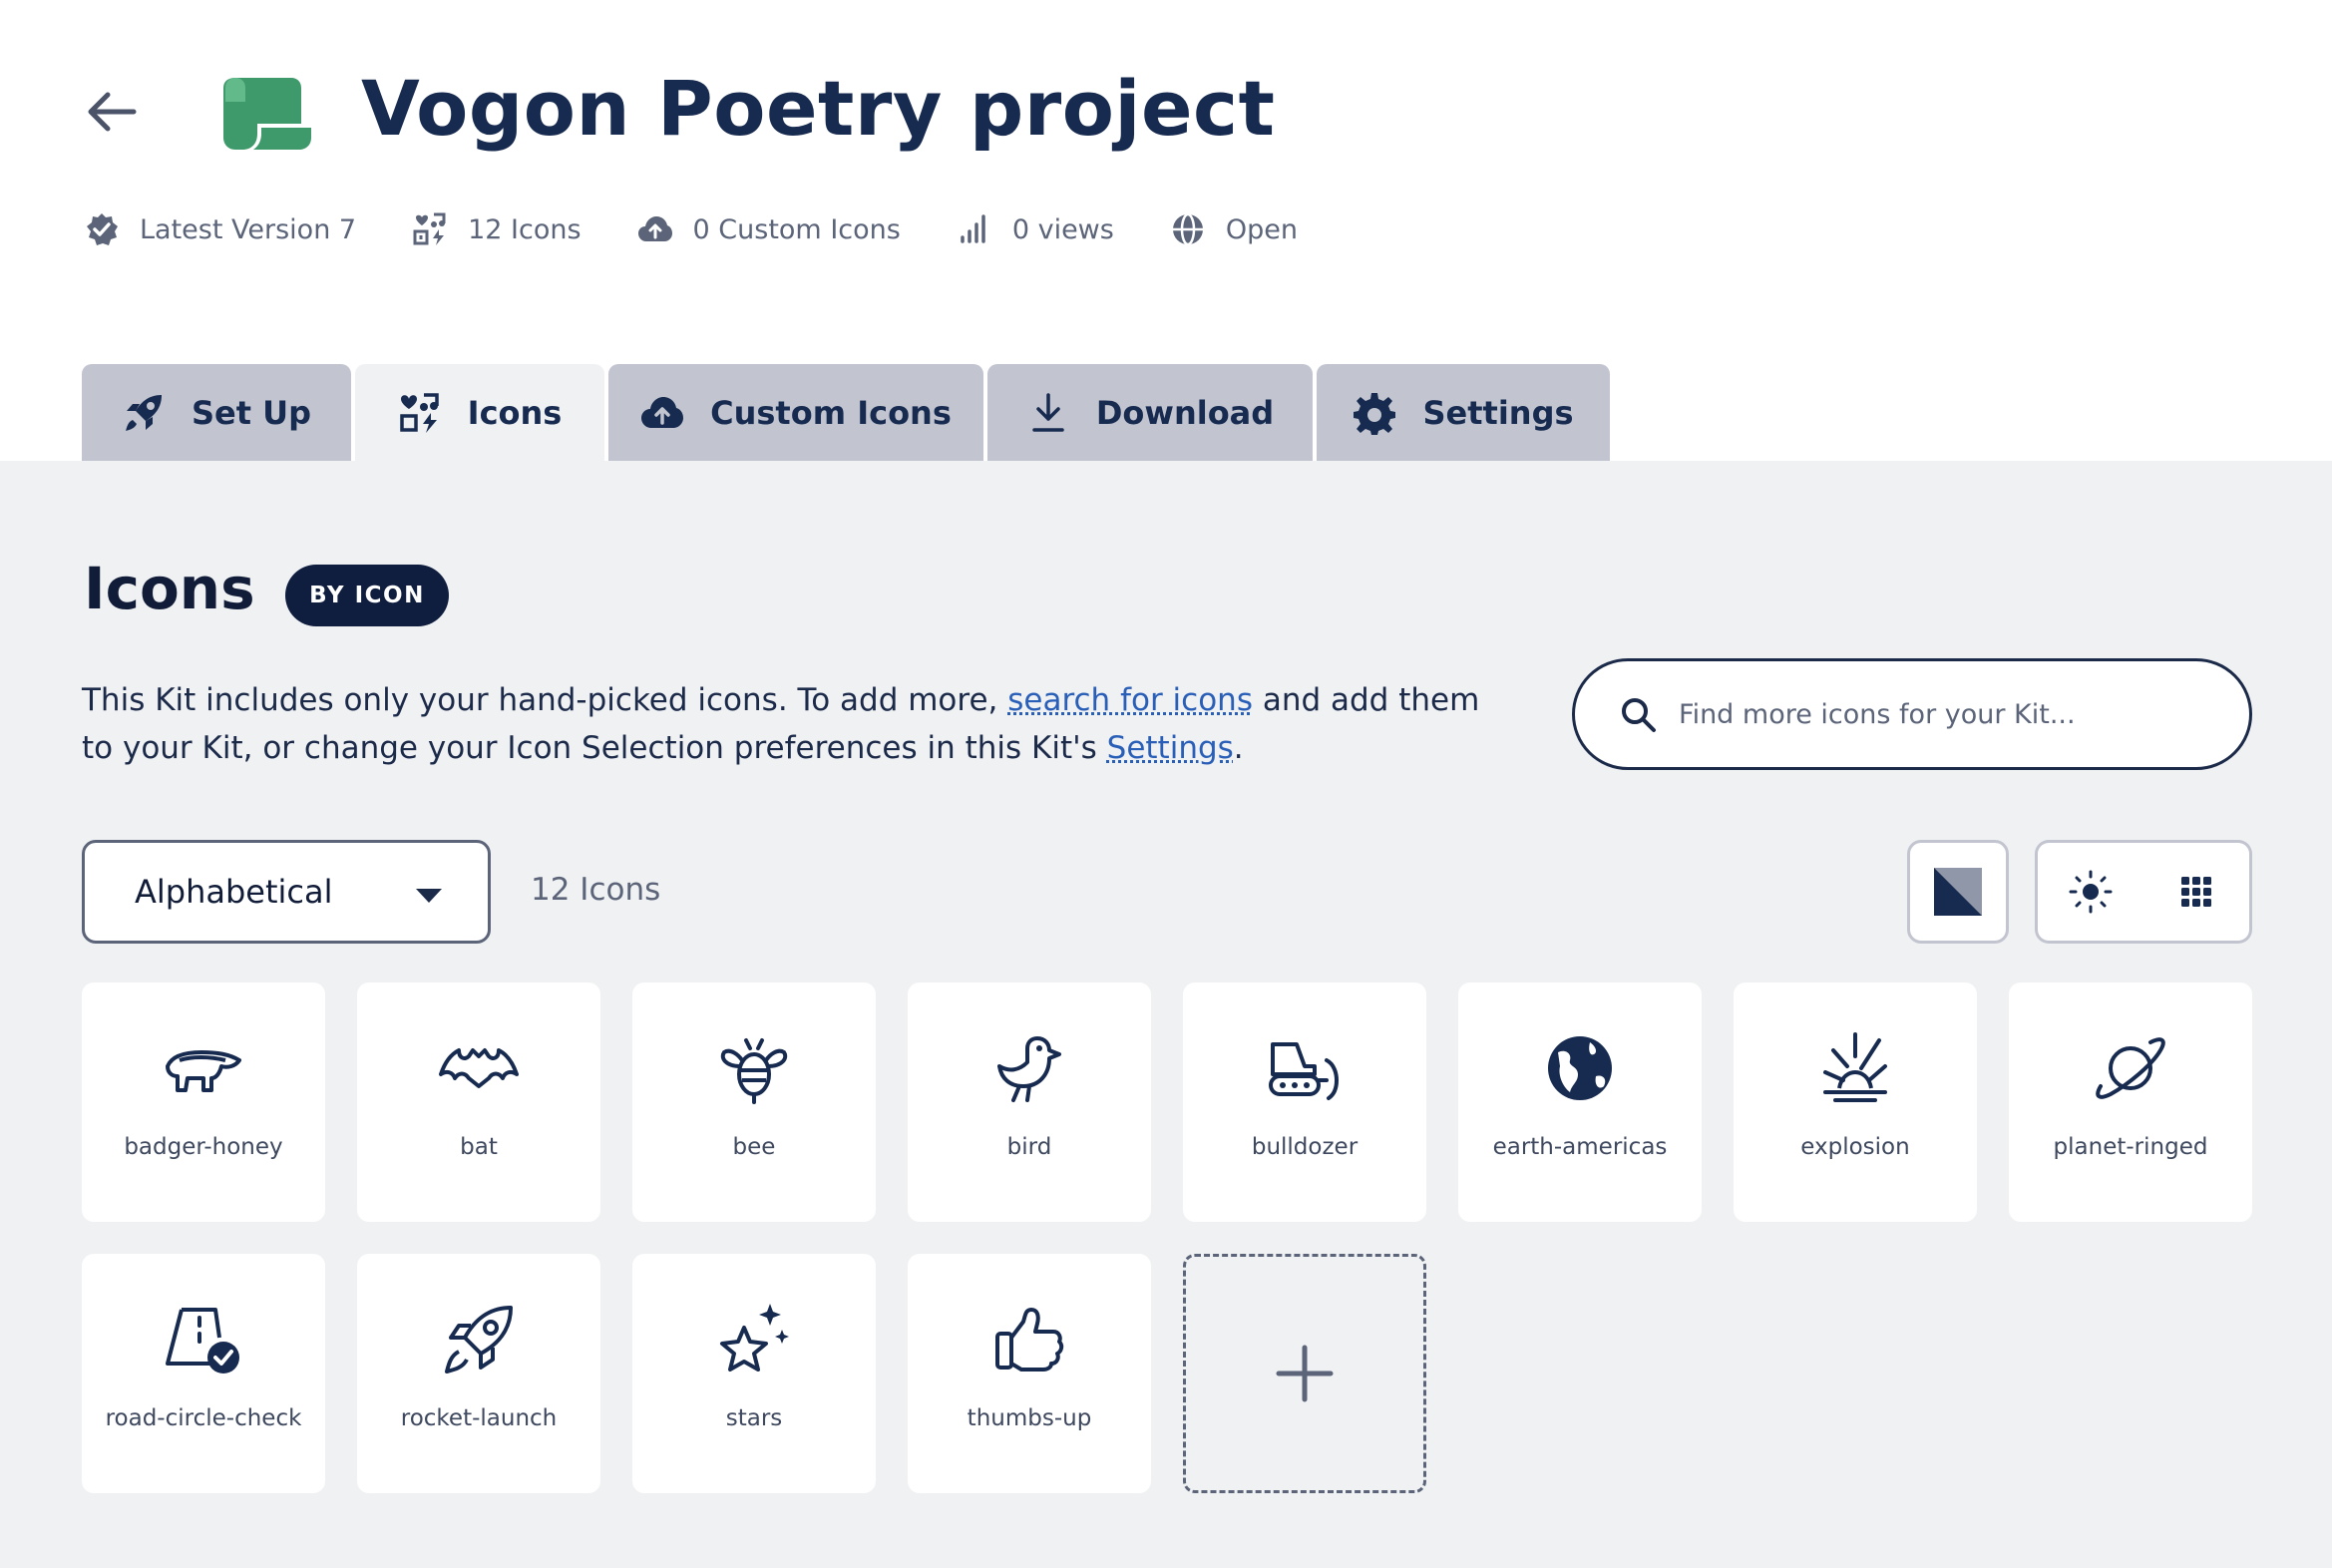 Image resolution: width=2332 pixels, height=1568 pixels. What do you see at coordinates (479, 1068) in the screenshot?
I see `bat-icon` at bounding box center [479, 1068].